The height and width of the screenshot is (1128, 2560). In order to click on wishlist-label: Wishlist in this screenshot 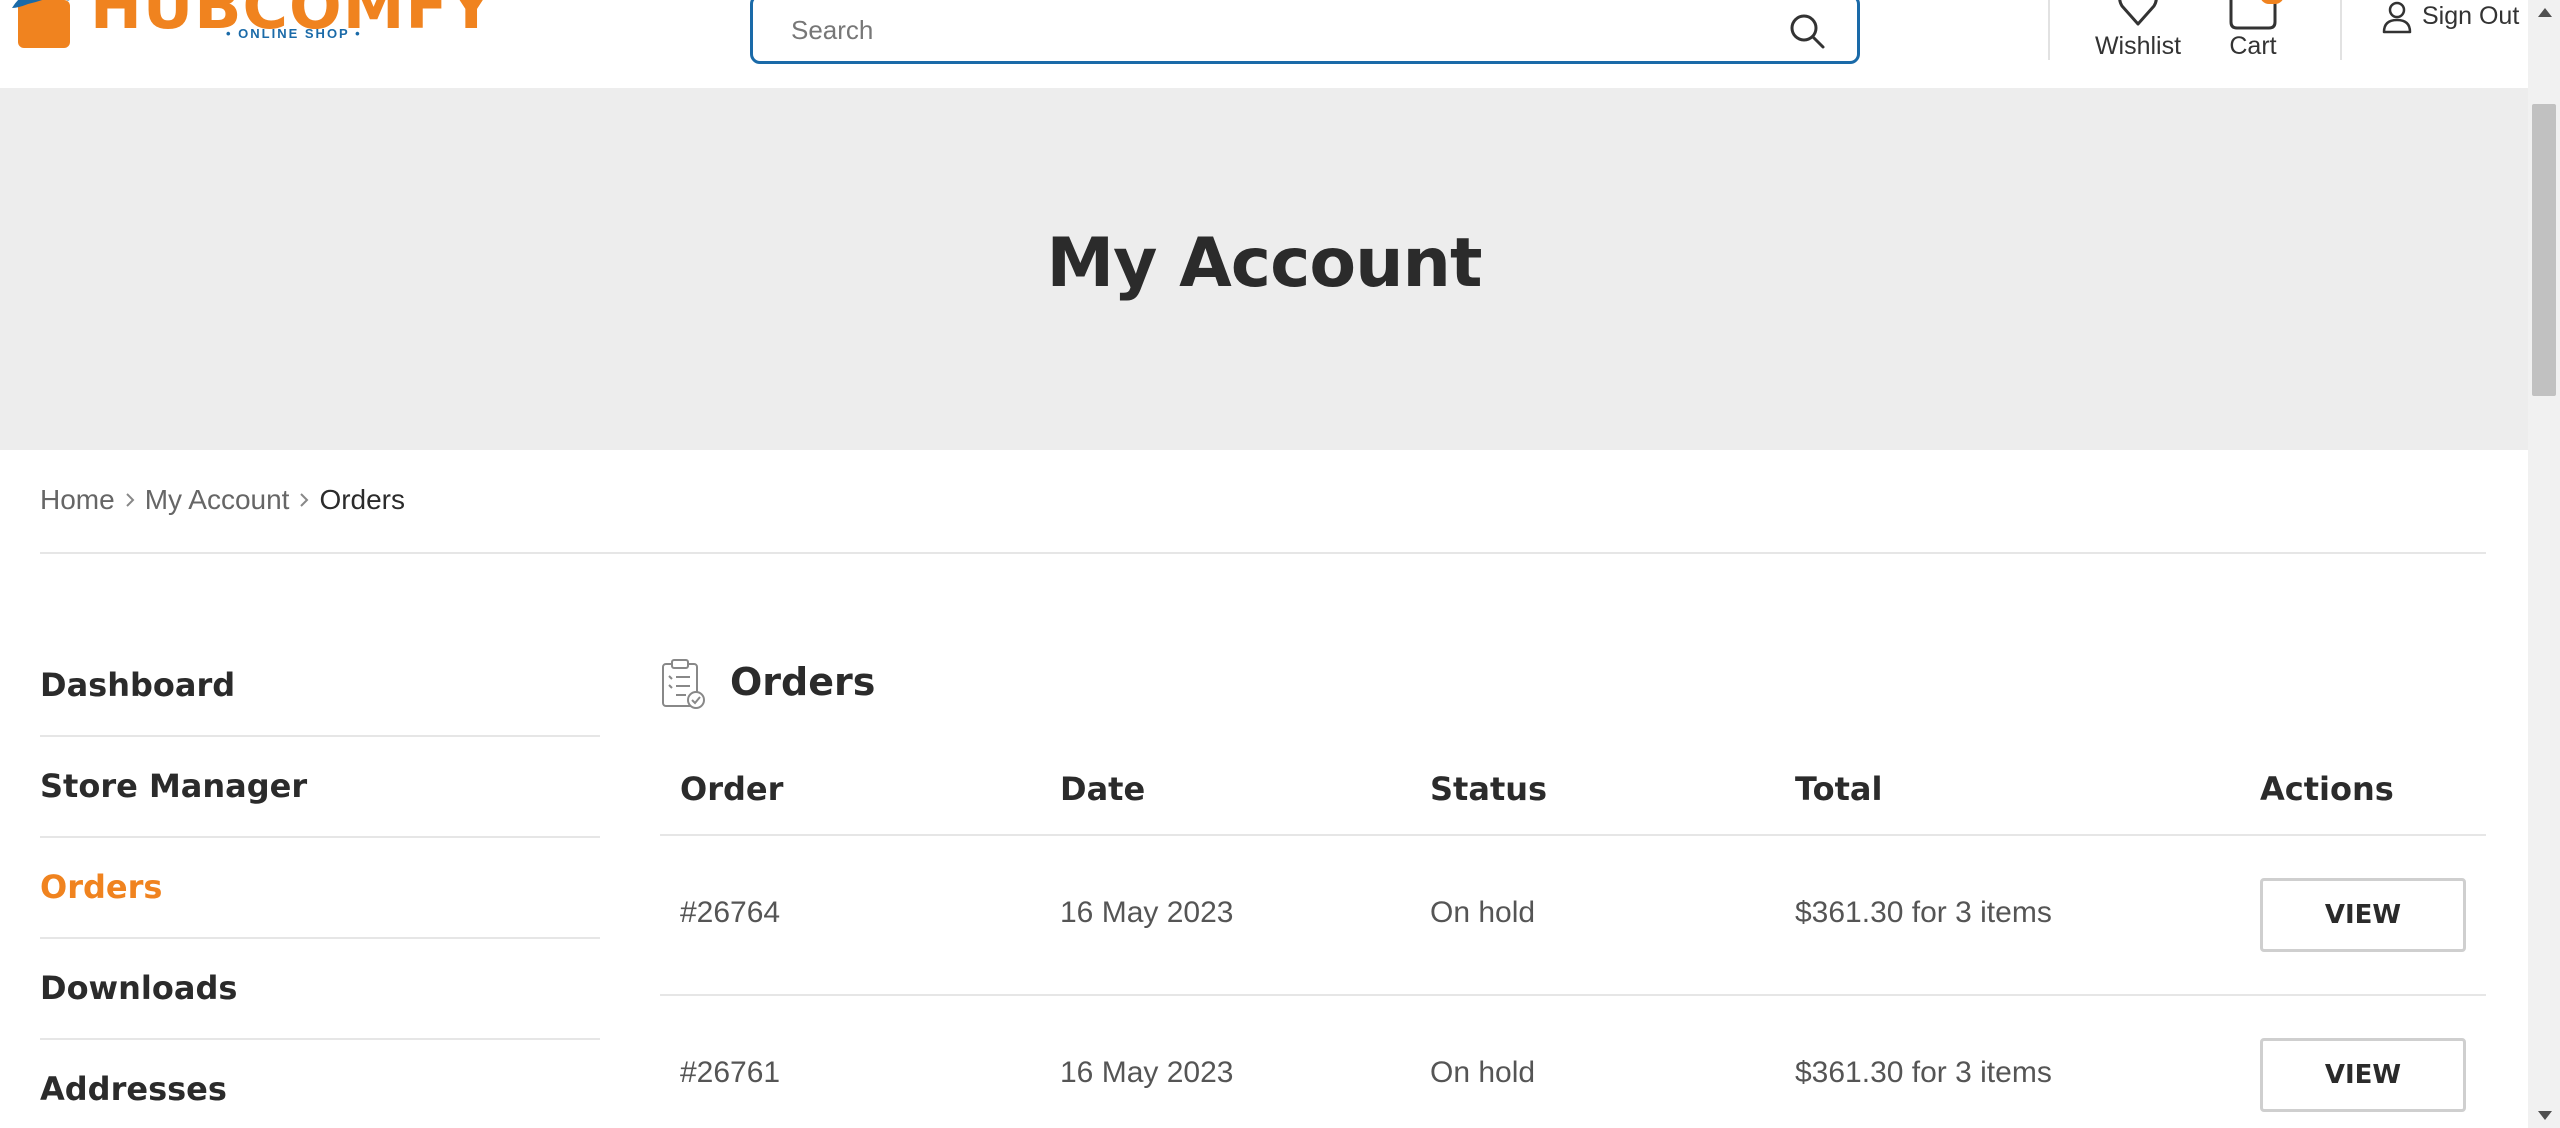, I will do `click(2138, 46)`.